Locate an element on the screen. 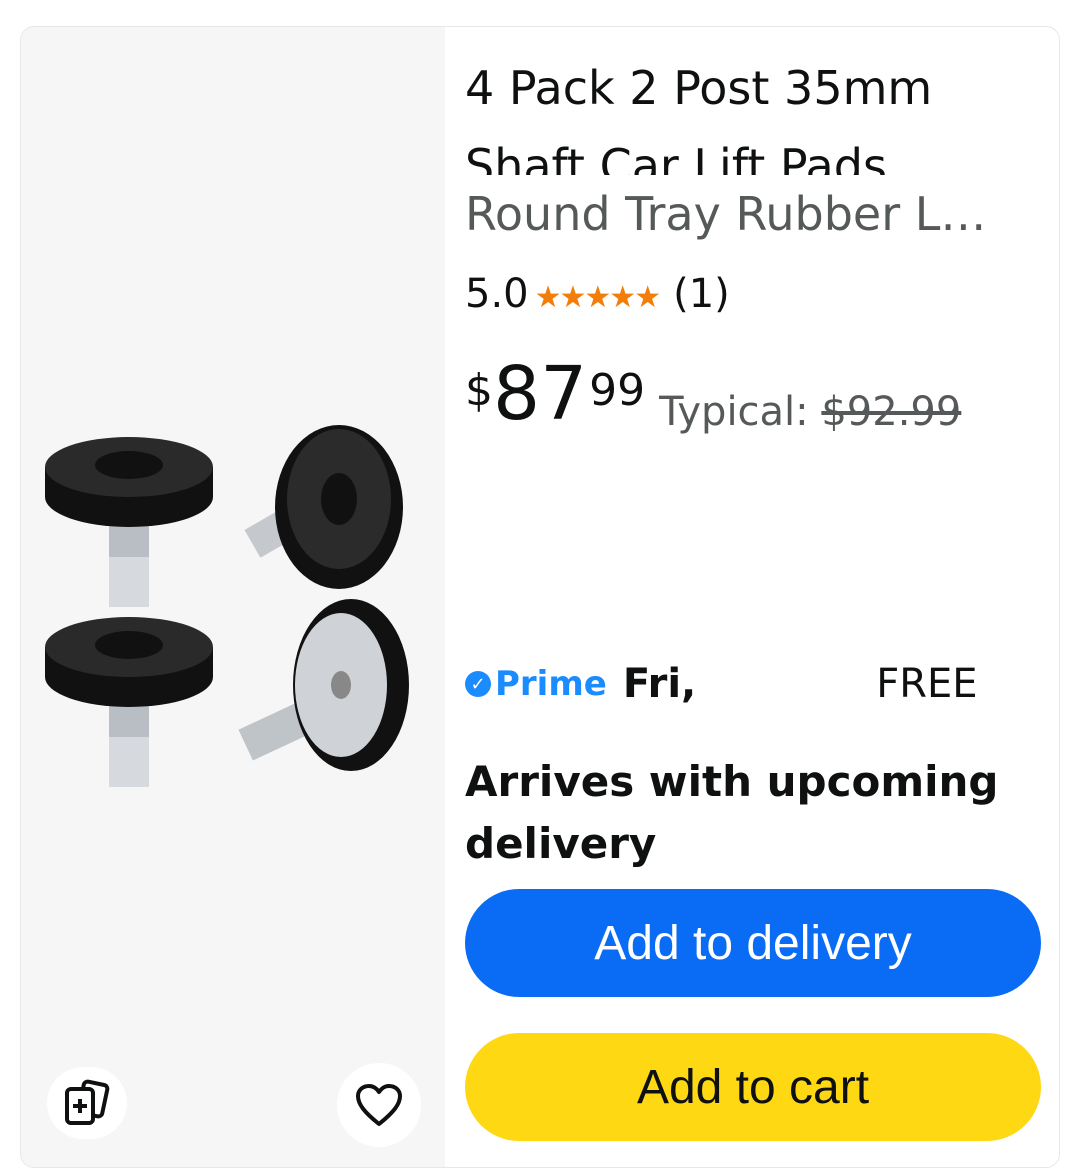 Image resolution: width=1080 pixels, height=1168 pixels. price-symbol: $ is located at coordinates (479, 390).